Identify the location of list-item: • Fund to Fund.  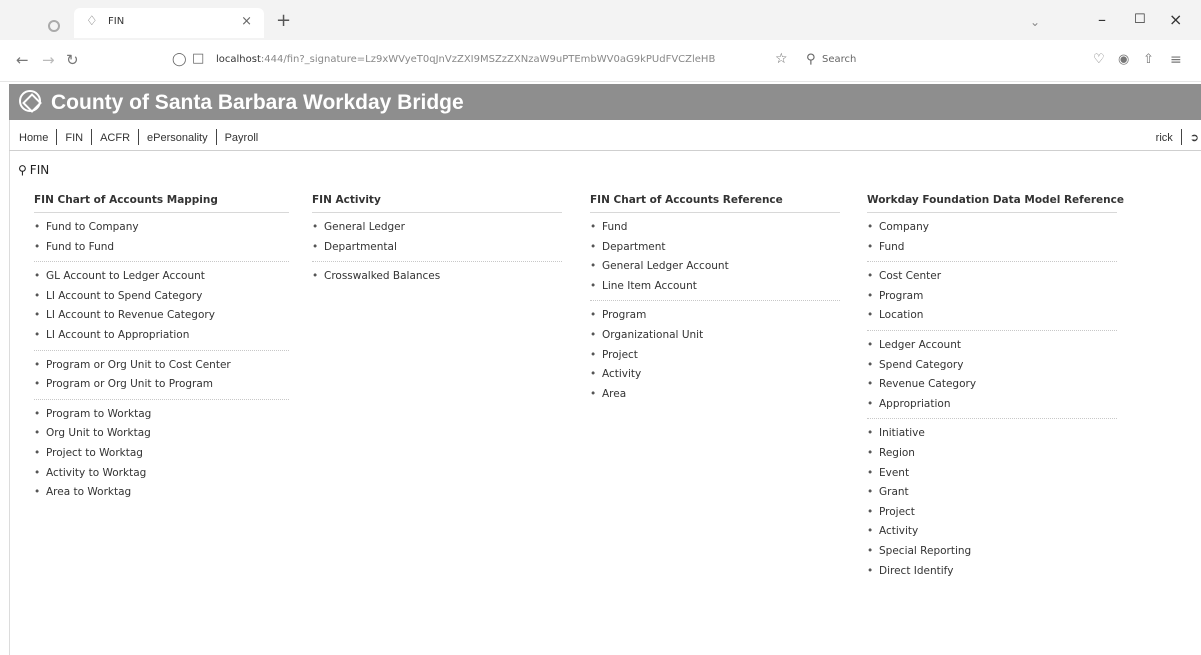
(161, 248).